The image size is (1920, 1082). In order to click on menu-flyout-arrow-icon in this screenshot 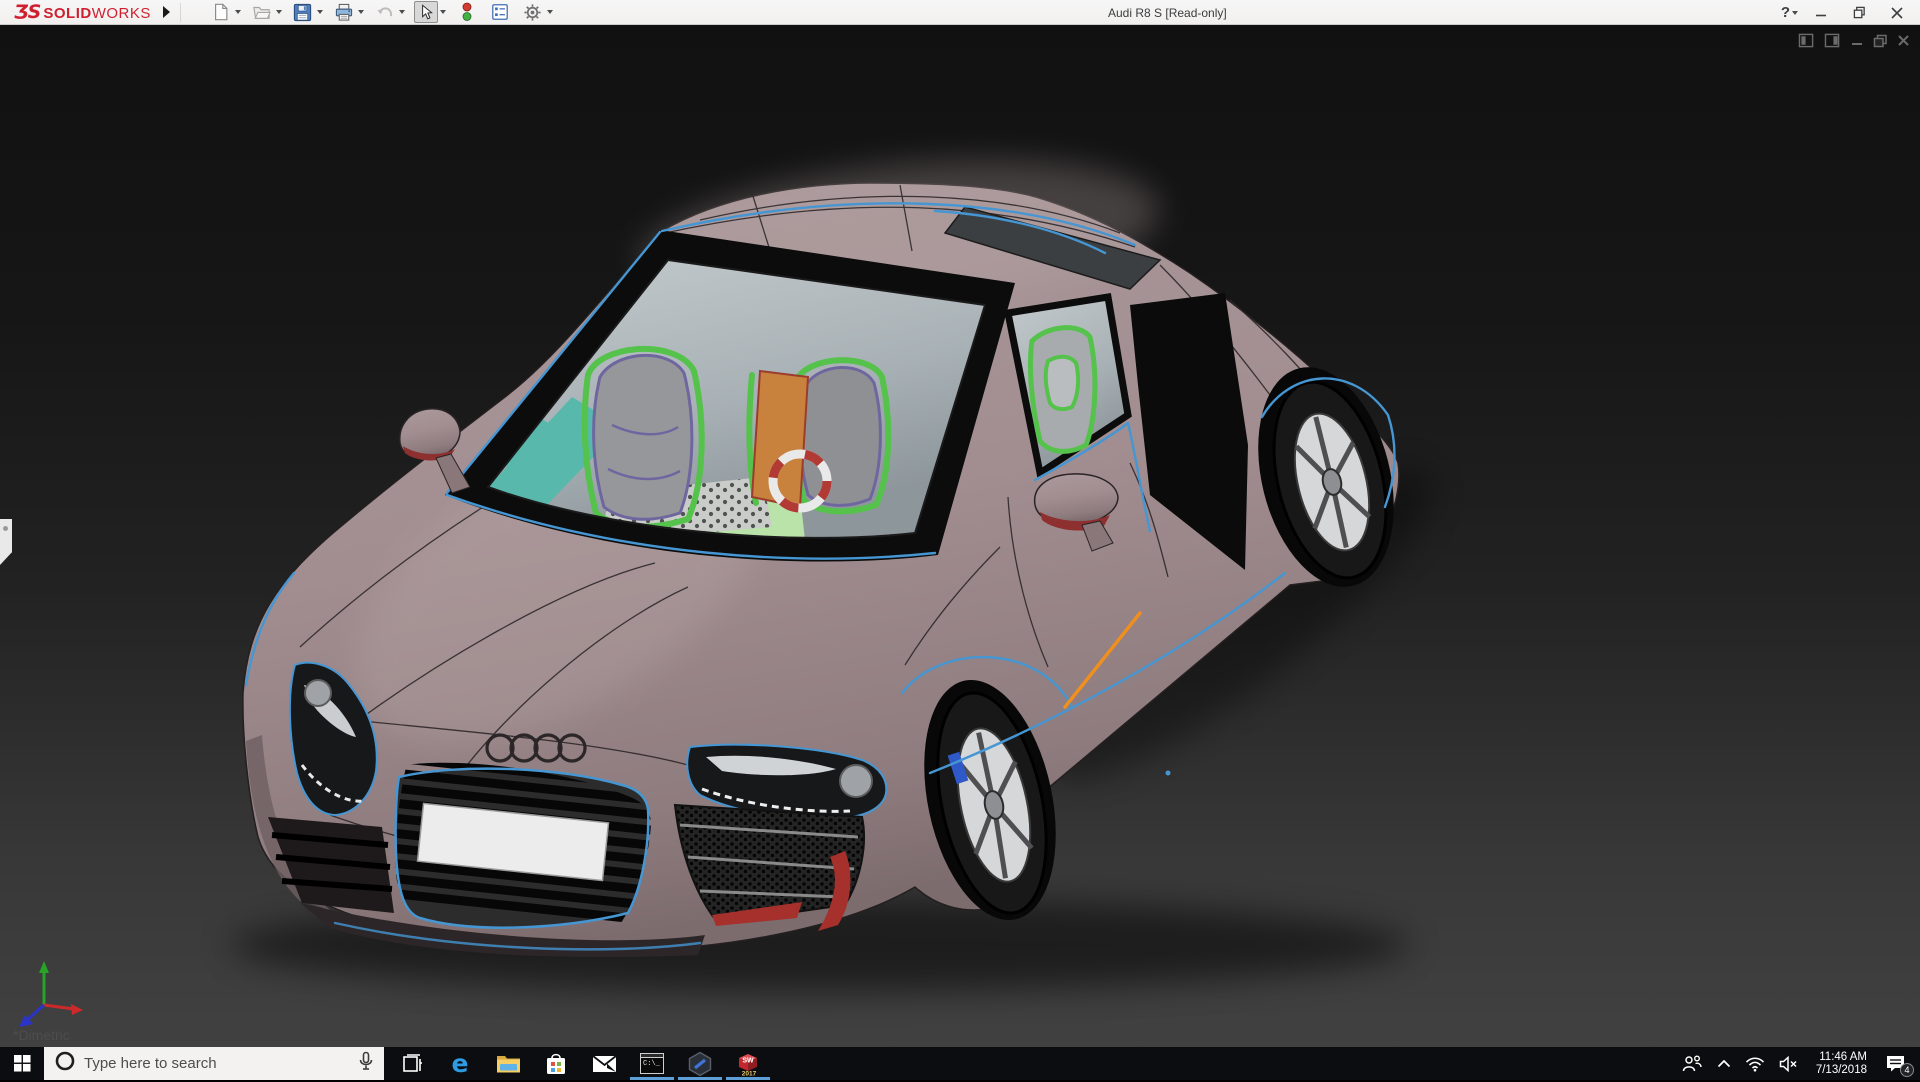, I will do `click(166, 12)`.